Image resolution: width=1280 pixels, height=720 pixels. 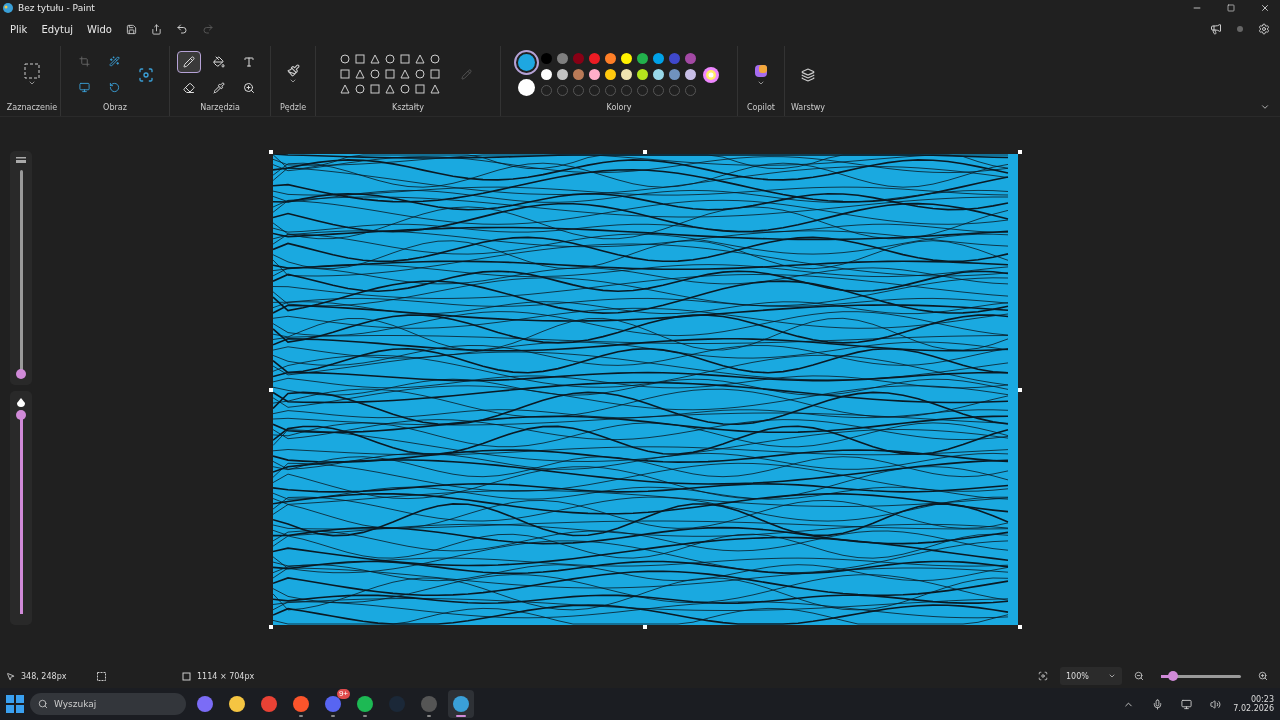 I want to click on canvas-size: 1114 × 704px, so click(x=226, y=676).